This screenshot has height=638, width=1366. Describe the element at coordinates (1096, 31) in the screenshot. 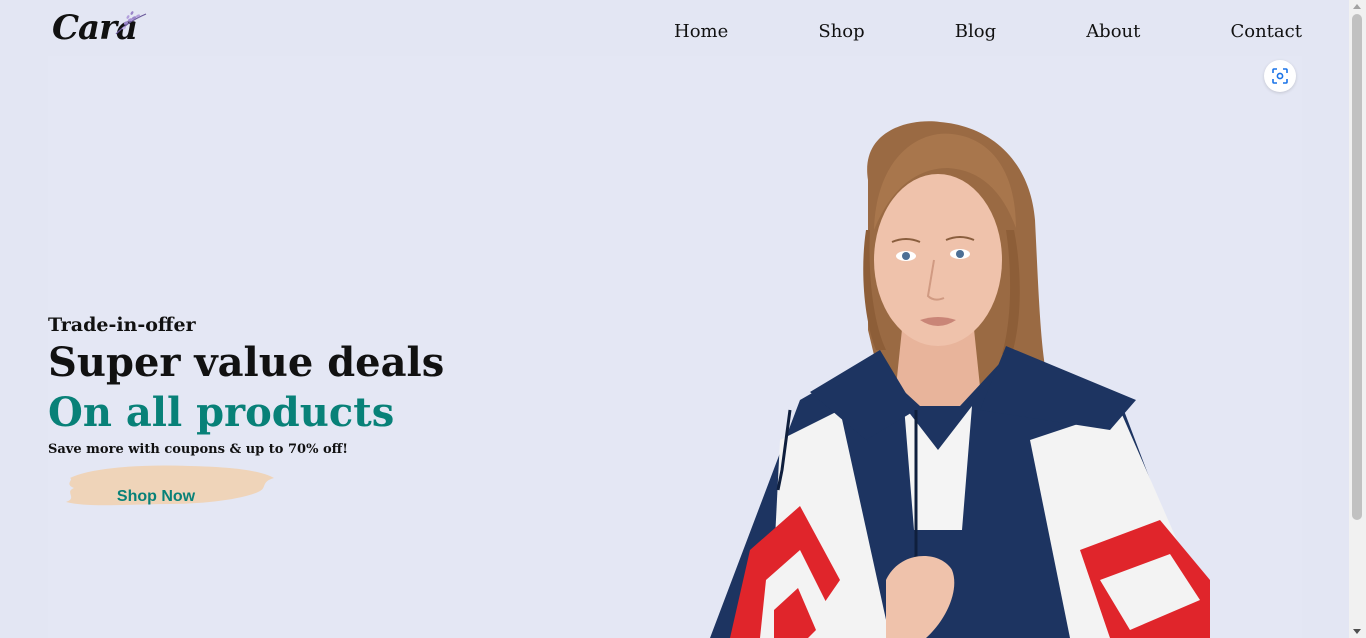

I see `nav-about: About` at that location.